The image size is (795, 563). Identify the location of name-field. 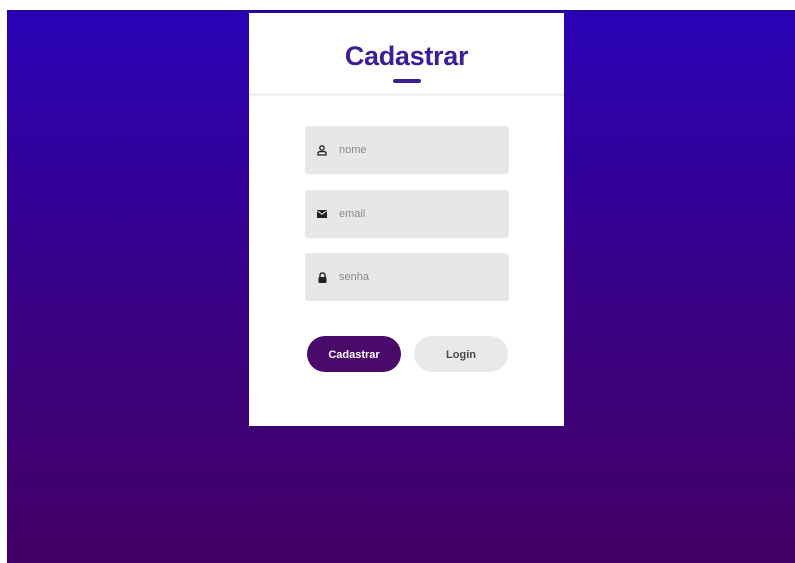
(407, 150).